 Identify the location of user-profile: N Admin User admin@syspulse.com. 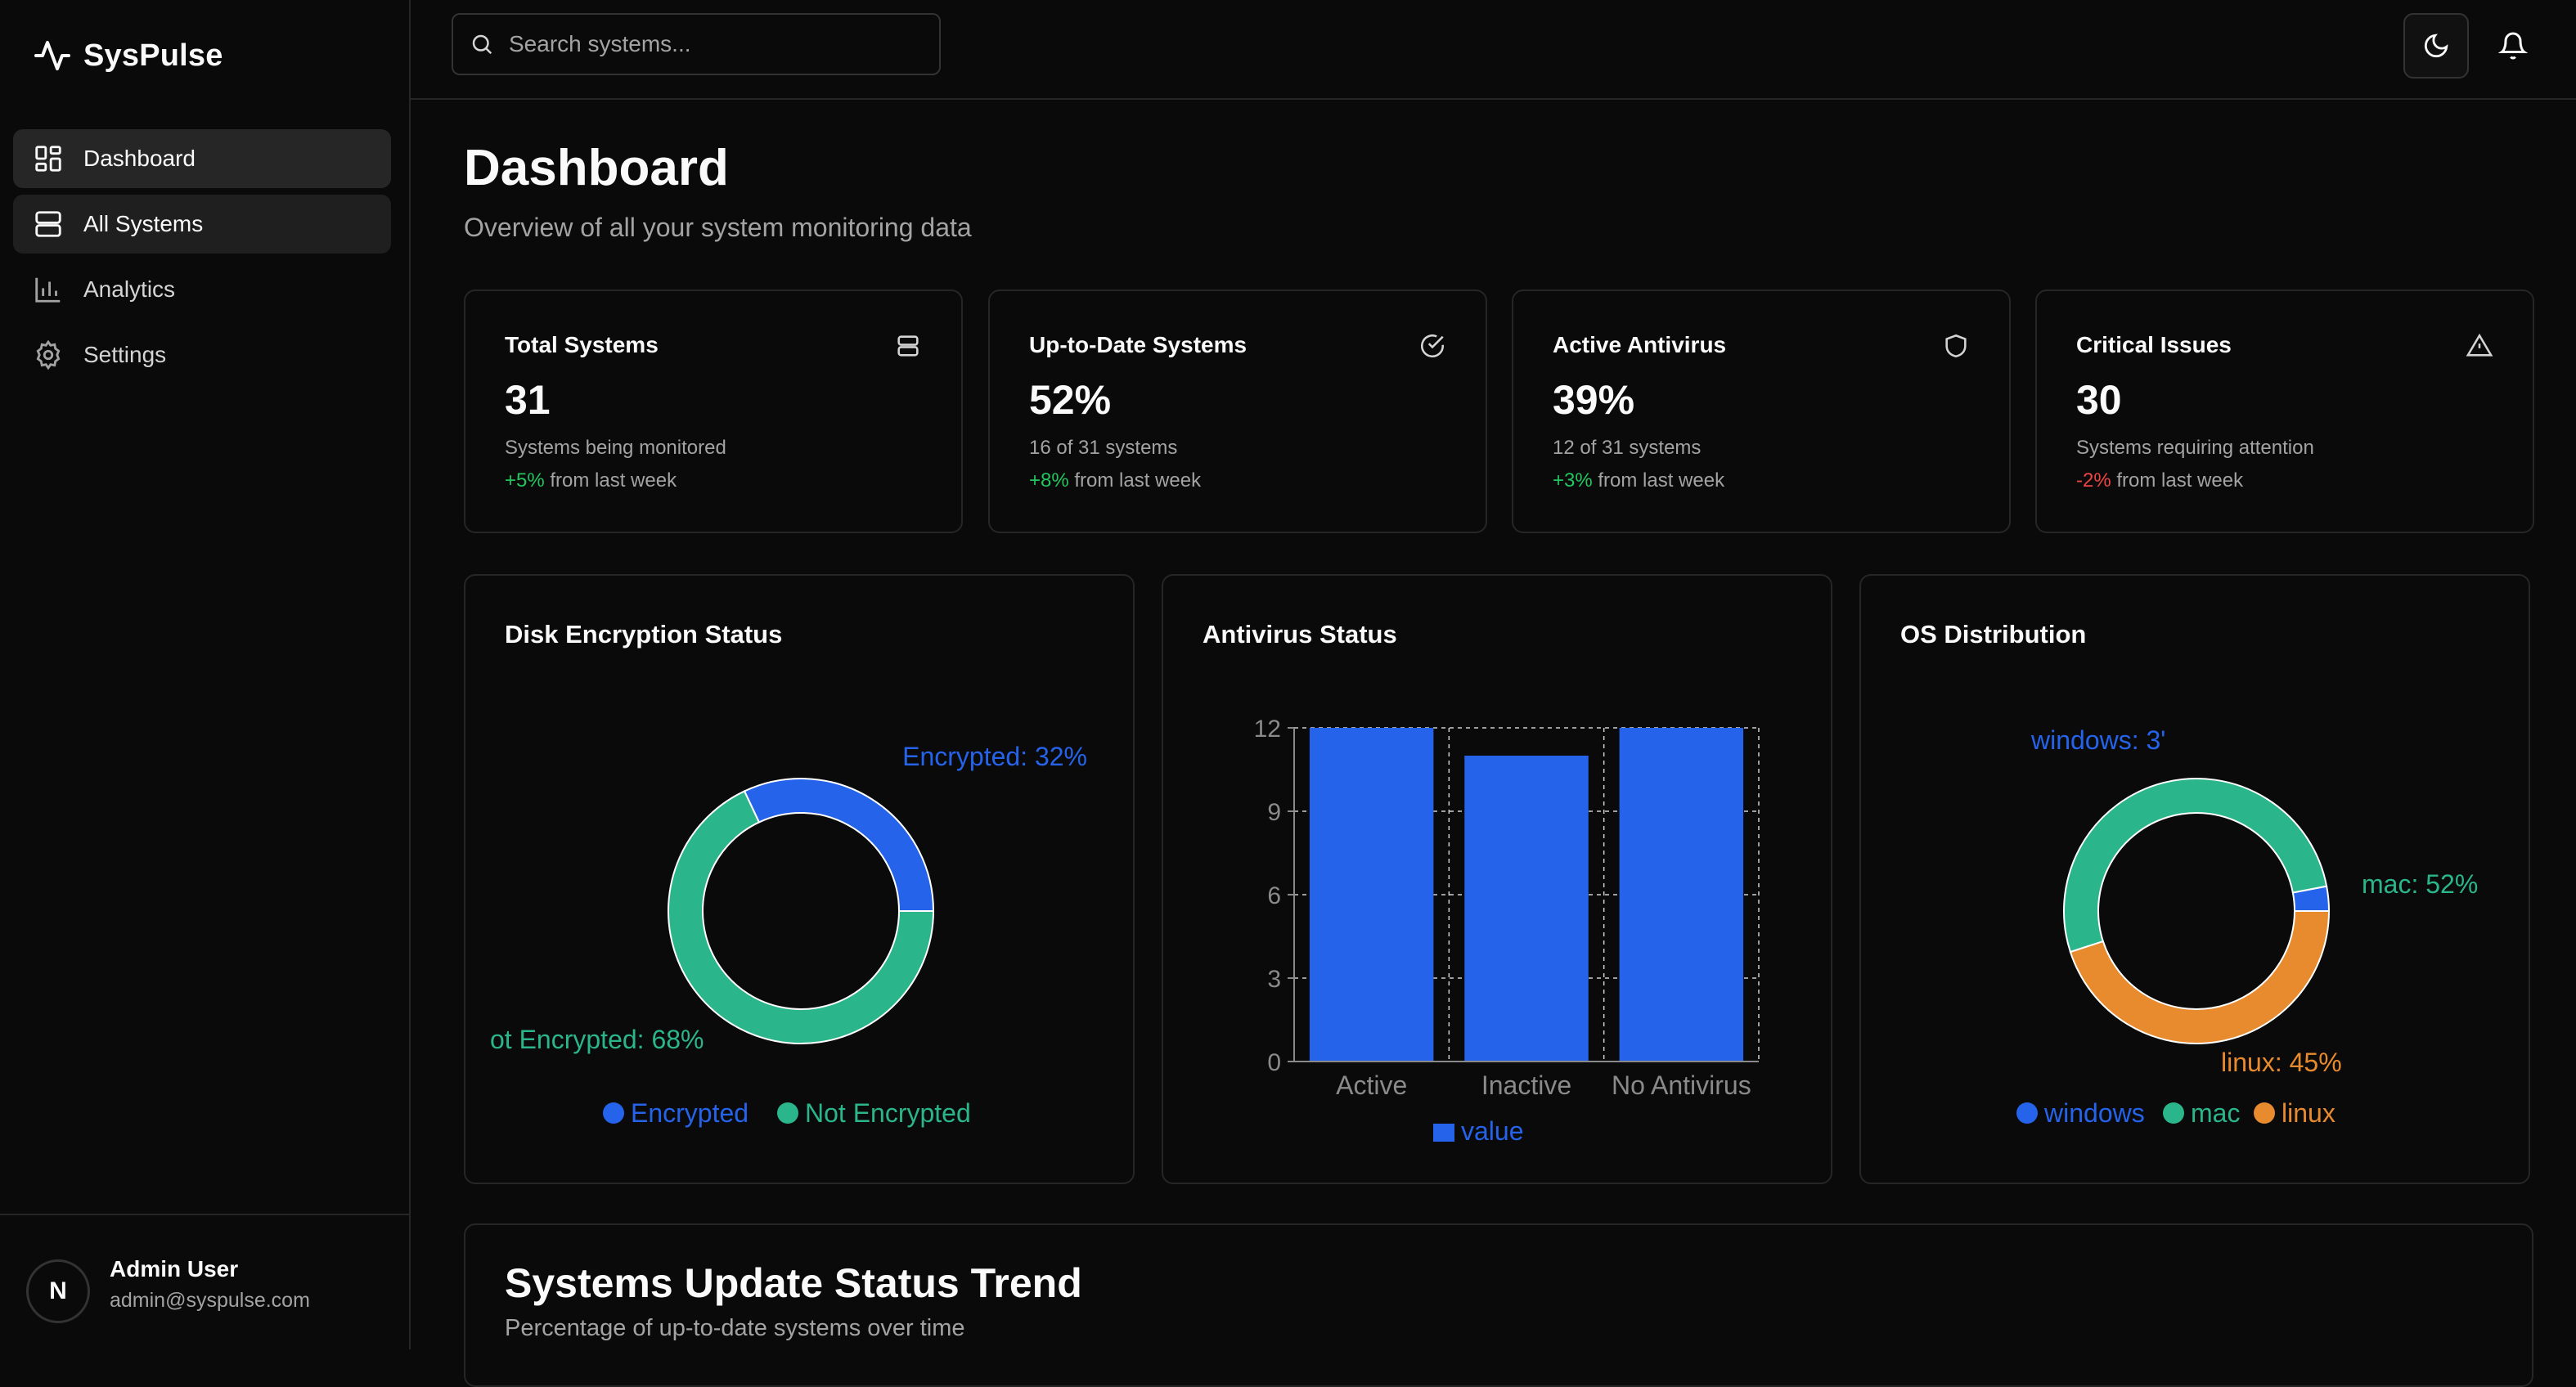
(205, 1281).